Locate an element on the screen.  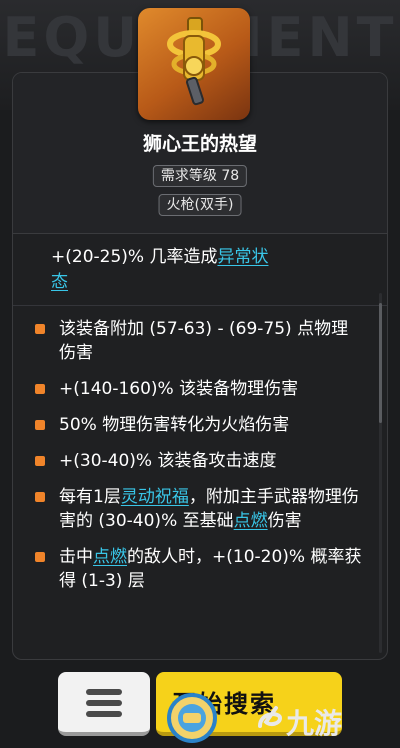
modifier-item: +(30-40)% 该装备攻击速度 is located at coordinates (200, 461).